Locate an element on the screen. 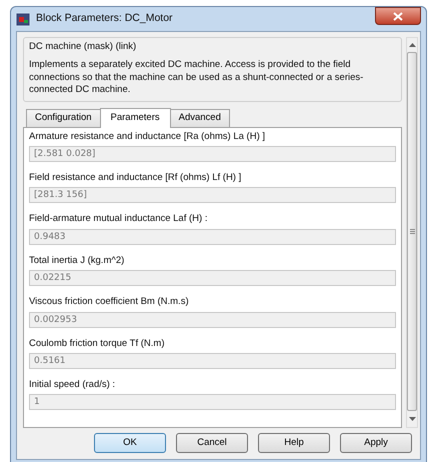 The width and height of the screenshot is (437, 462). parameter-label: Armature resistance and inductance [Ra (ohms) La (H) ] is located at coordinates (147, 136).